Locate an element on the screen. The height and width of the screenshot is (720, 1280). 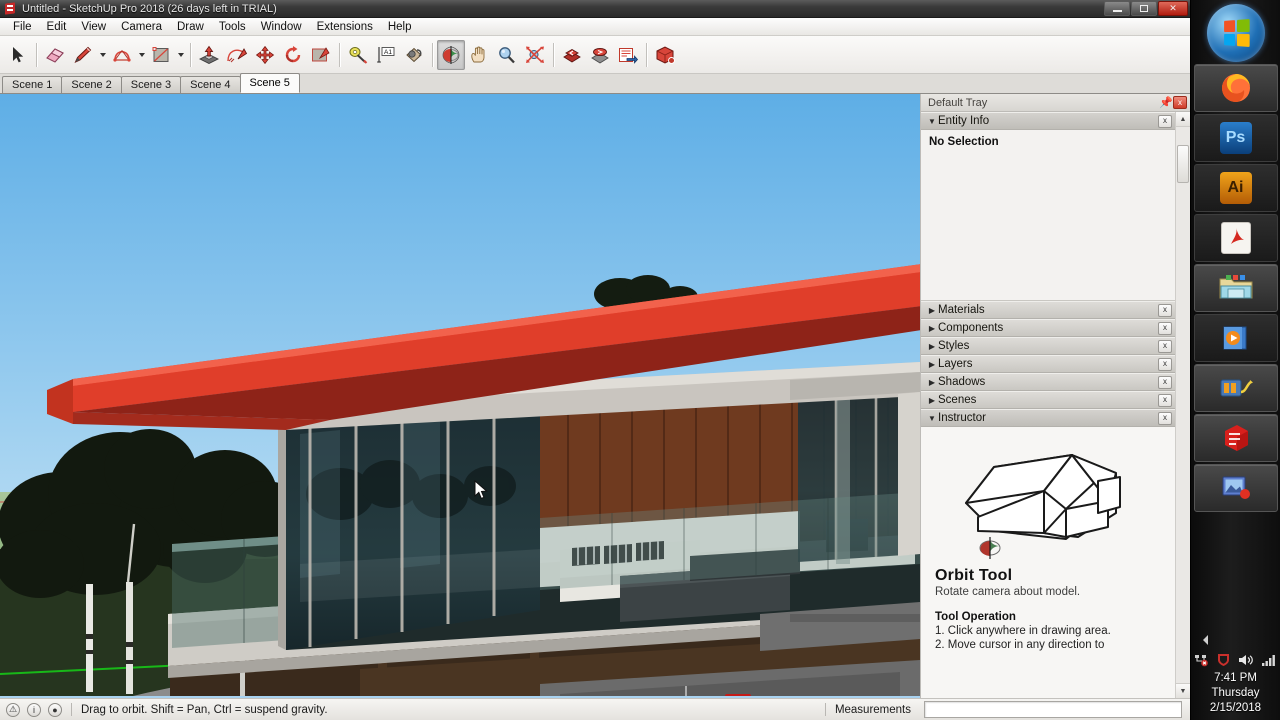
offset-tool is located at coordinates (321, 55).